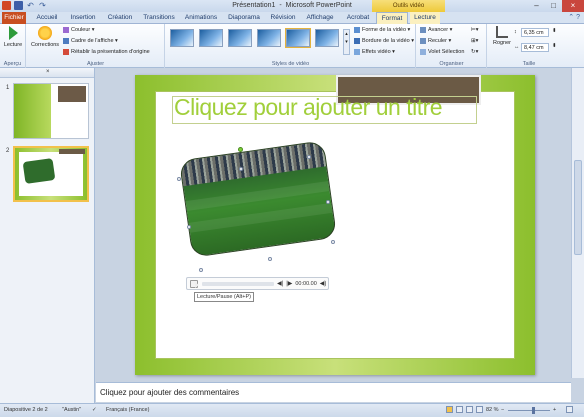 The height and width of the screenshot is (417, 584). I want to click on rotate-icon: ↻▾, so click(474, 52).